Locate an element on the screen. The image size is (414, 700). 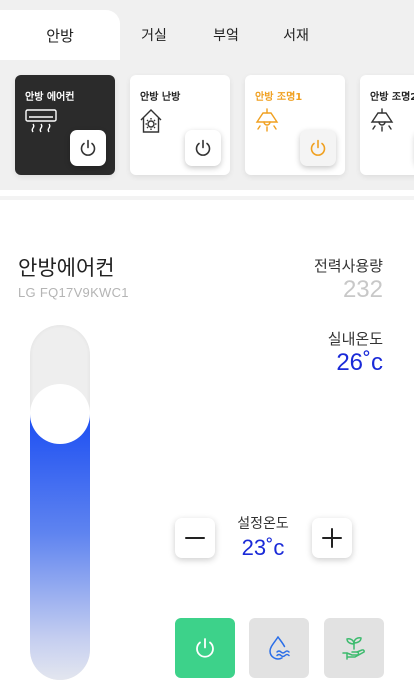
slider-handle is located at coordinates (60, 414).